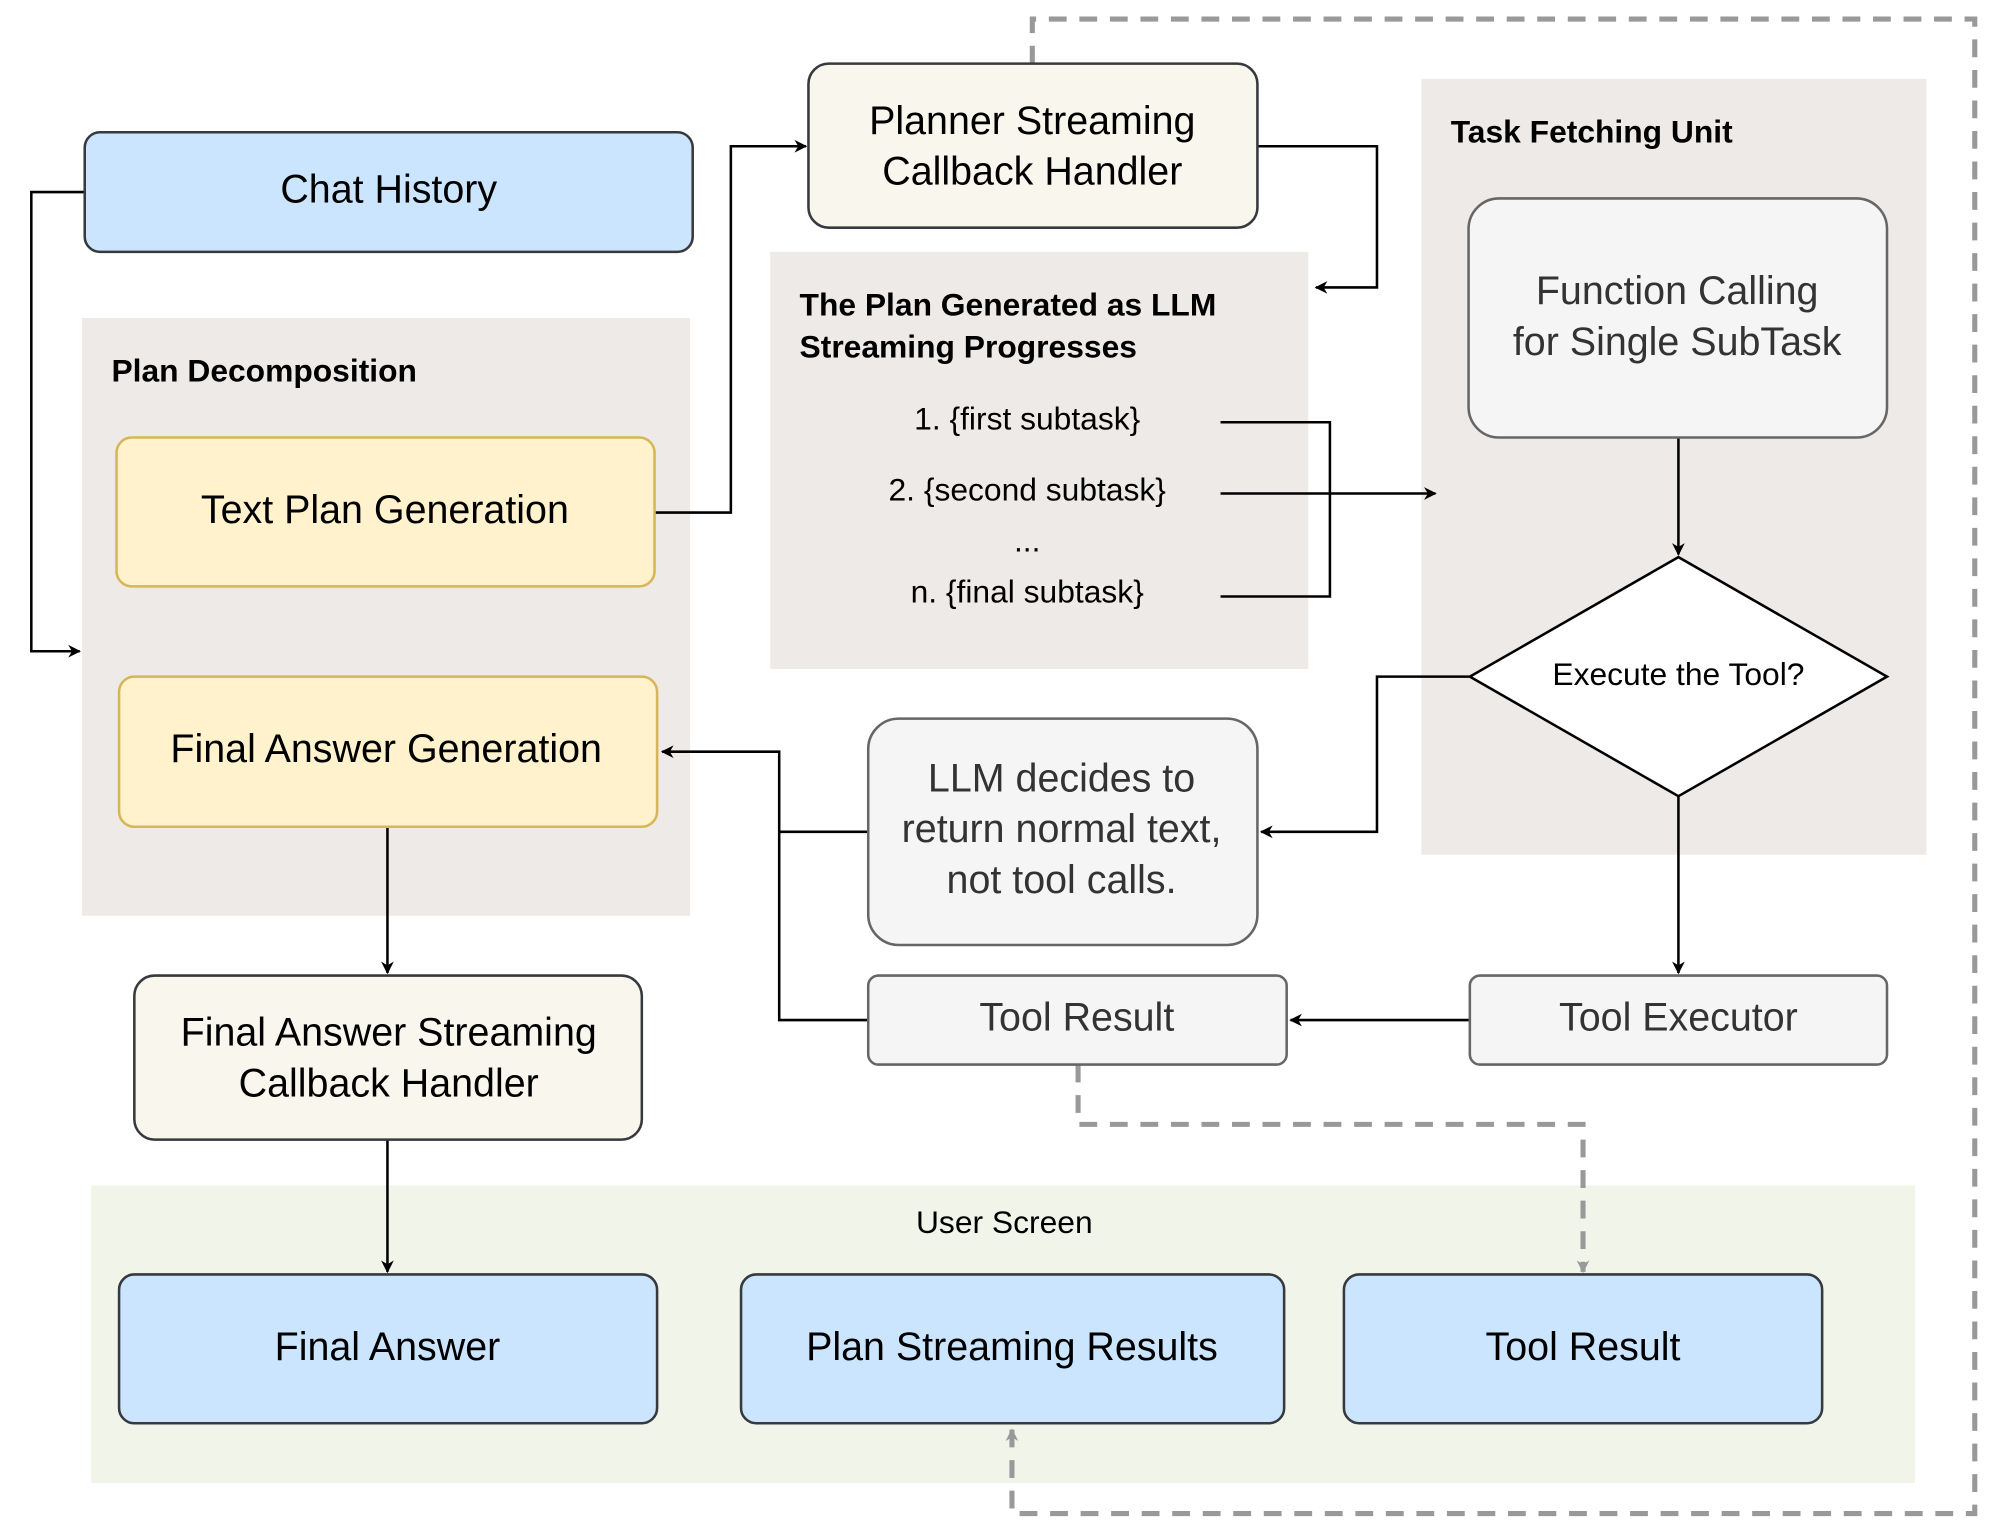 This screenshot has width=2001, height=1539. What do you see at coordinates (1008, 304) in the screenshot?
I see `plan-generated-title-line: The Plan Generated as LLM` at bounding box center [1008, 304].